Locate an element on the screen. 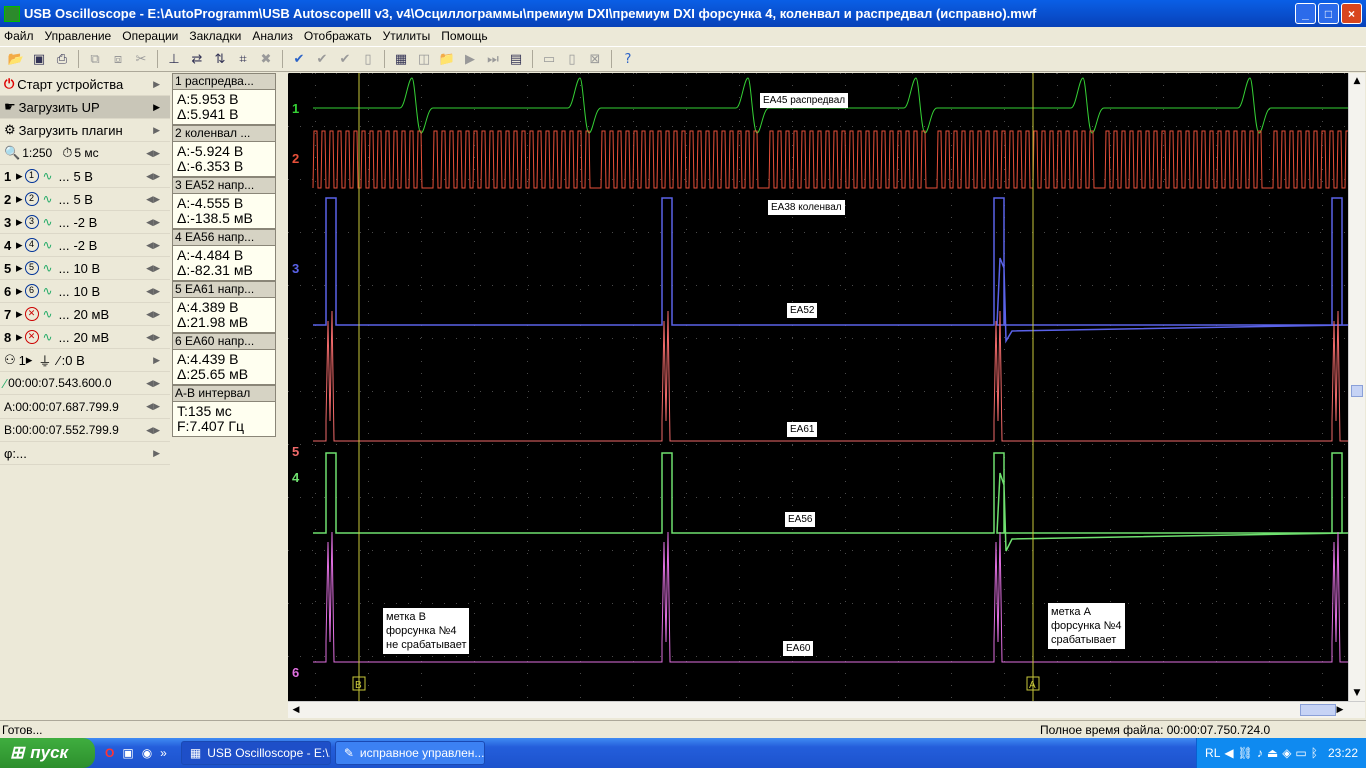 The image size is (1366, 768). channel-row-3: 3 ▸ 3 ∿... -2 В ◀▶ is located at coordinates (85, 222).